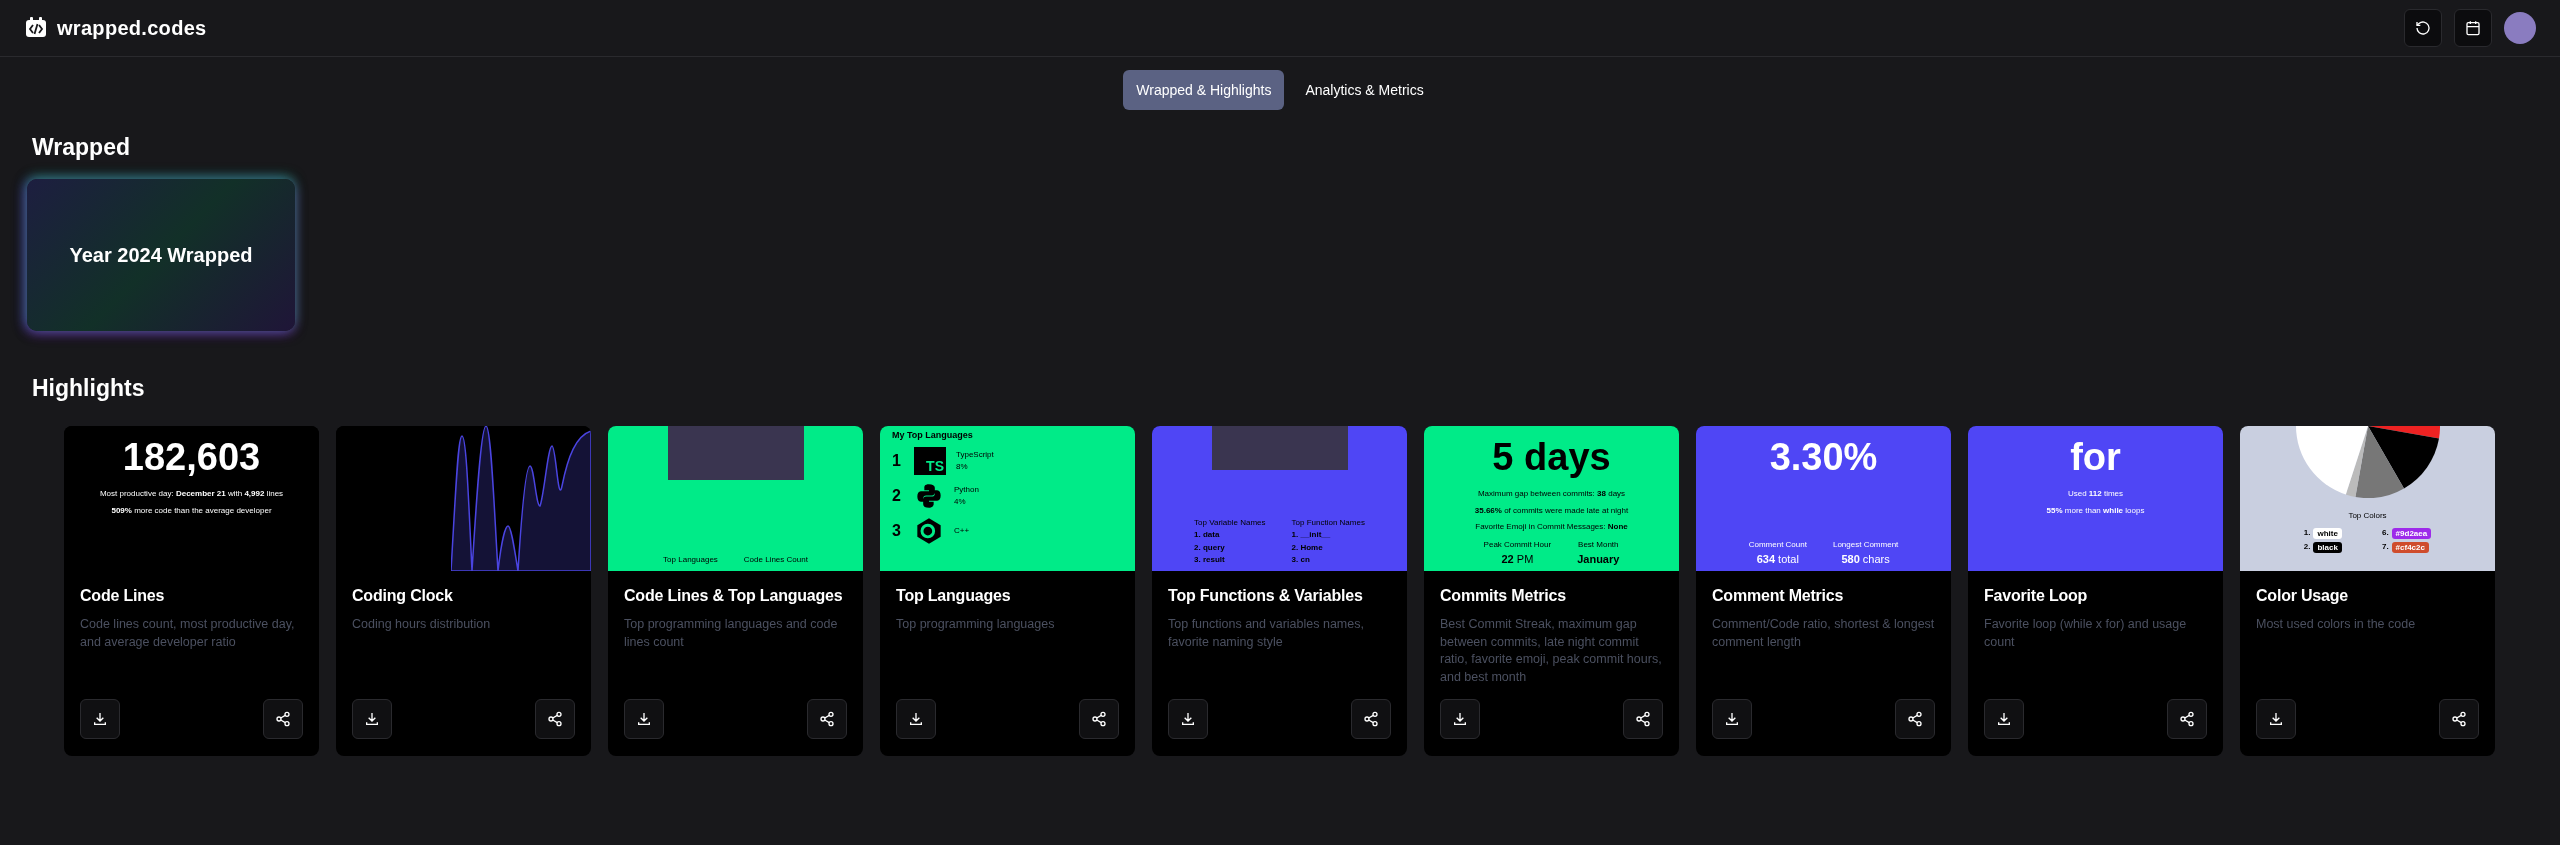 The width and height of the screenshot is (2560, 845). I want to click on section-heading: Wrapped, so click(81, 147).